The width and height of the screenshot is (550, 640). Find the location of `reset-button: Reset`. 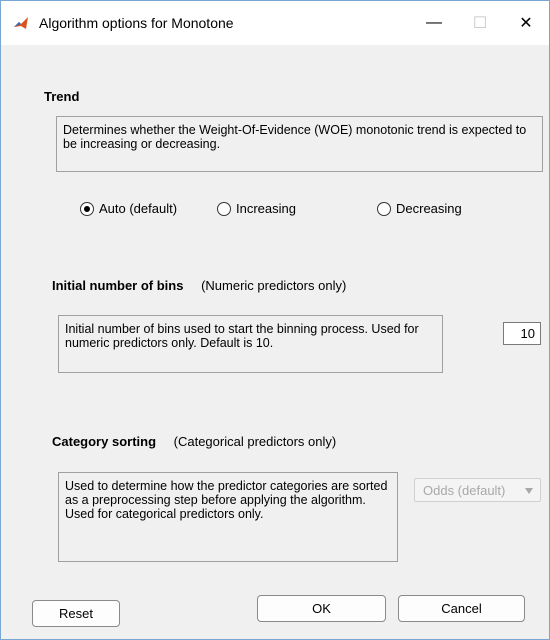

reset-button: Reset is located at coordinates (76, 613).